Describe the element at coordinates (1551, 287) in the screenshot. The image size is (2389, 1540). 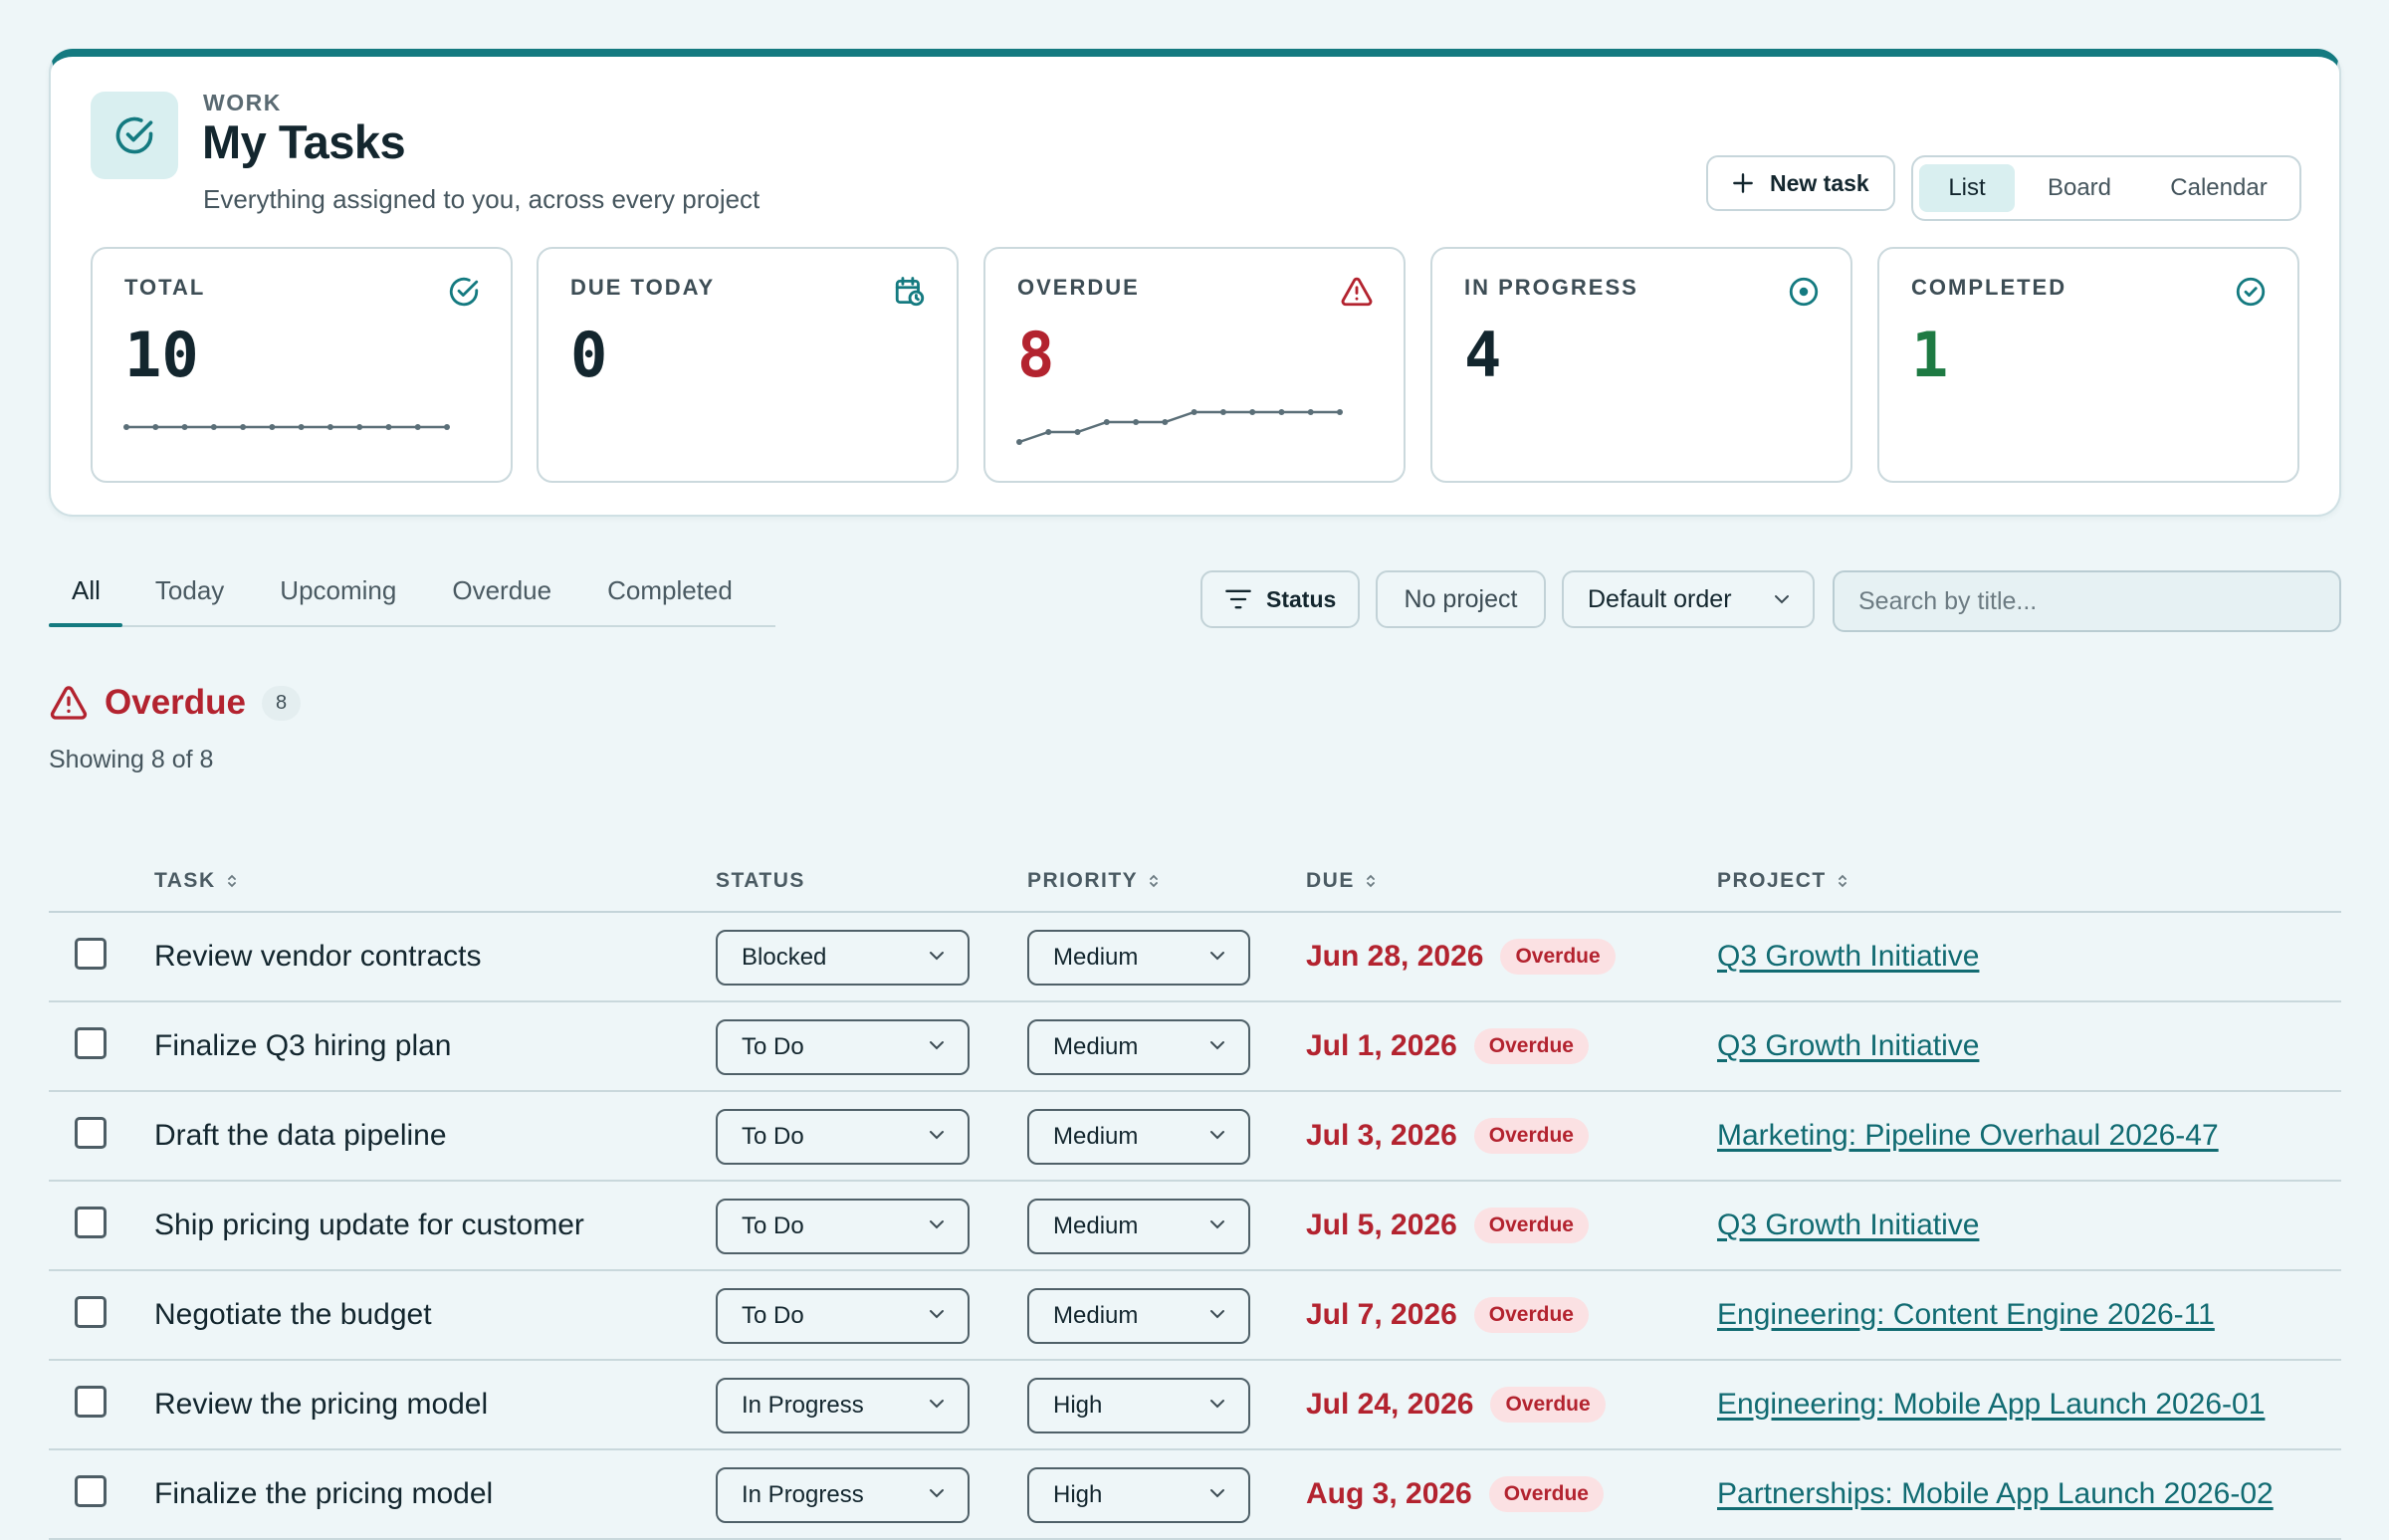
I see `stat-label: IN PROGRESS` at that location.